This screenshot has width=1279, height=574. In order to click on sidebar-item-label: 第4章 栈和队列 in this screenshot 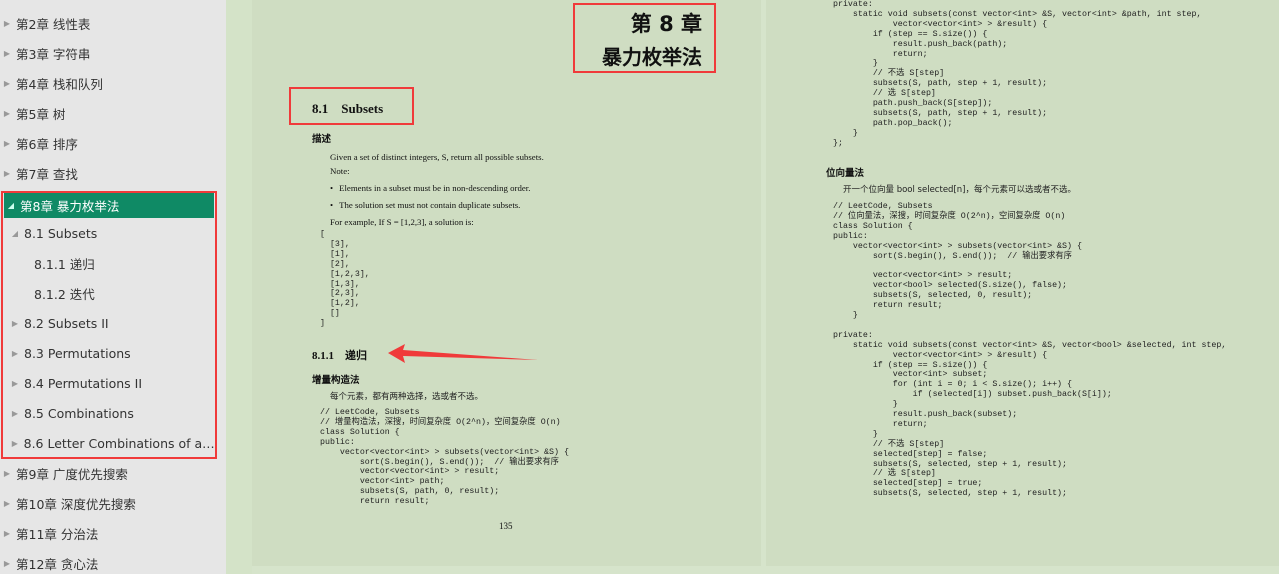, I will do `click(59, 84)`.